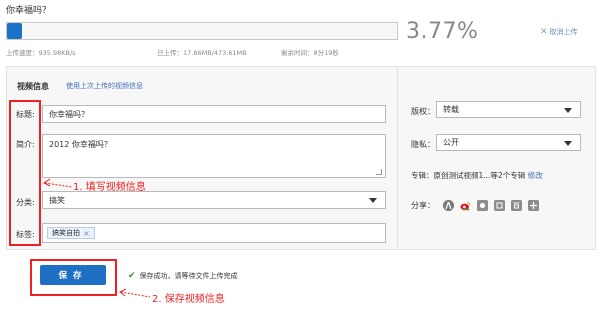  Describe the element at coordinates (442, 31) in the screenshot. I see `upload-percent: 3.77%` at that location.